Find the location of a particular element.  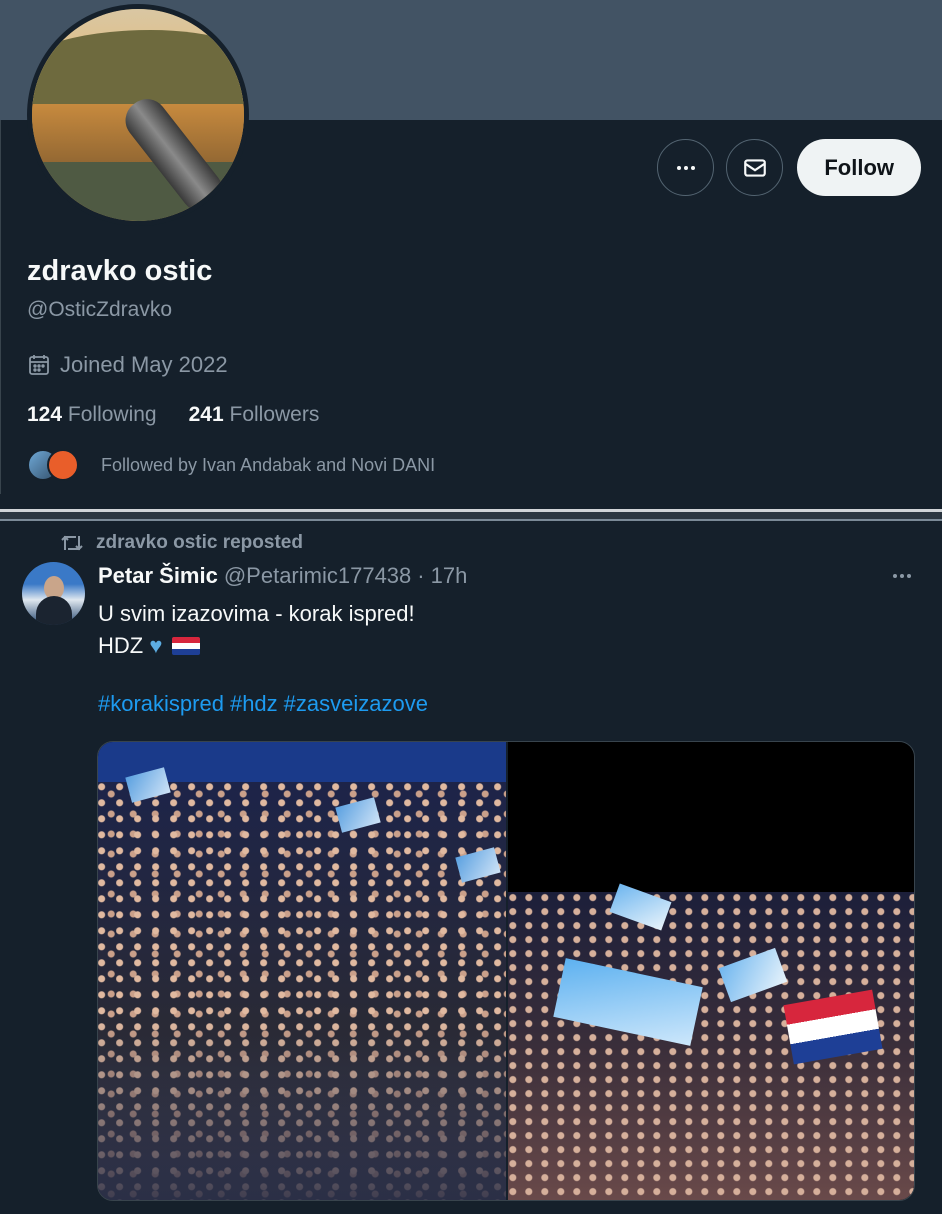

followers-label: Followers is located at coordinates (274, 414).